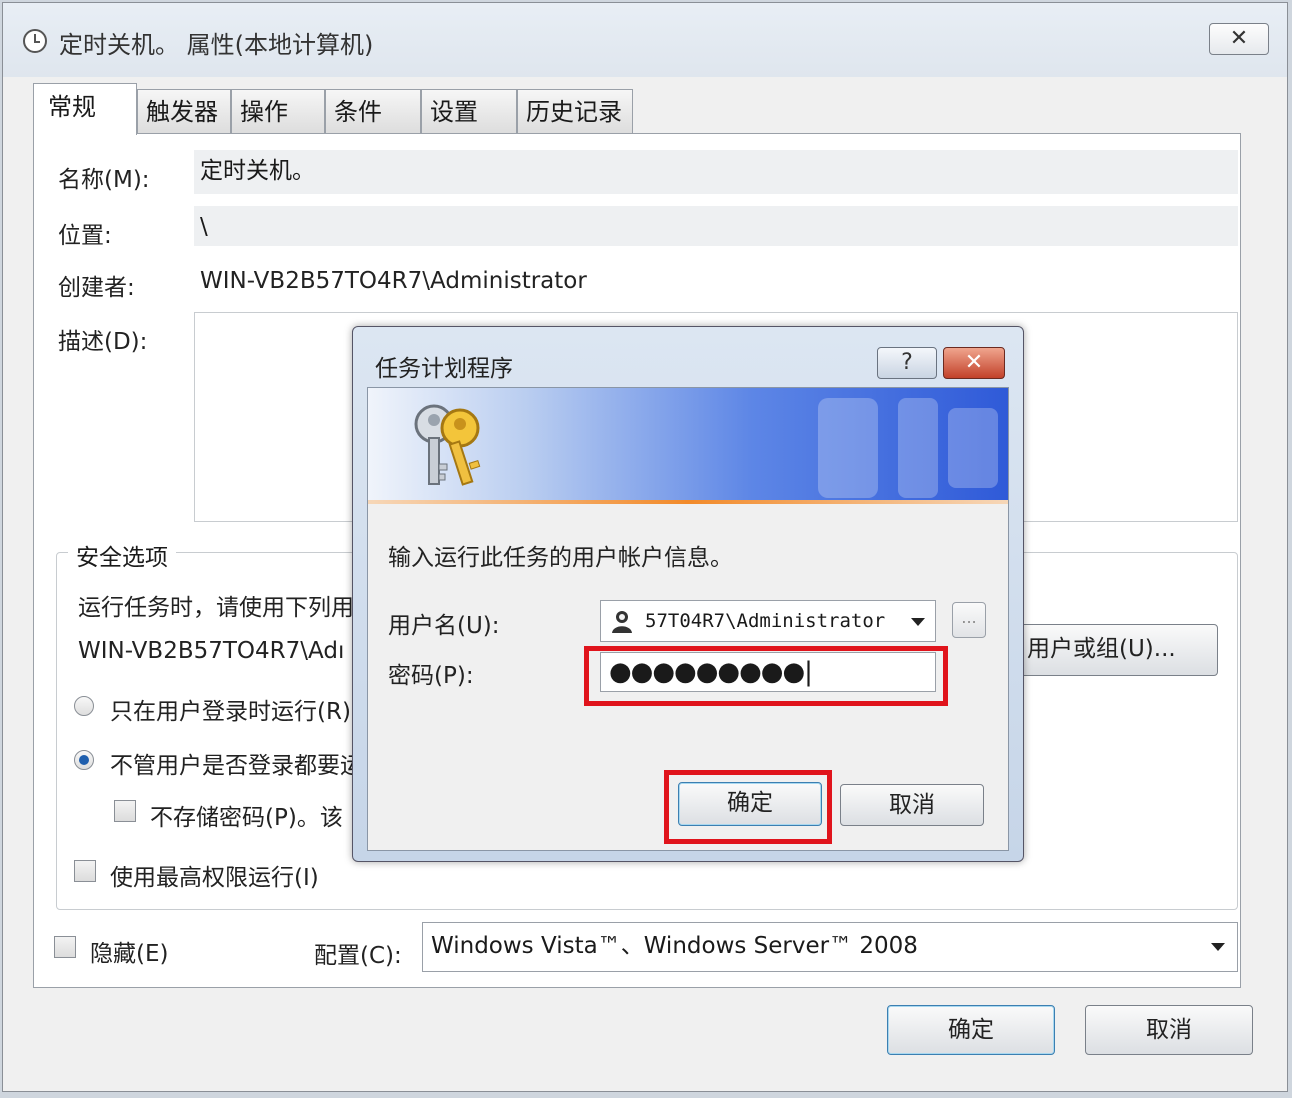 This screenshot has height=1098, width=1292. Describe the element at coordinates (236, 766) in the screenshot. I see `radio-run-whether-logged-on-label: 不管用户是否登录都要运` at that location.